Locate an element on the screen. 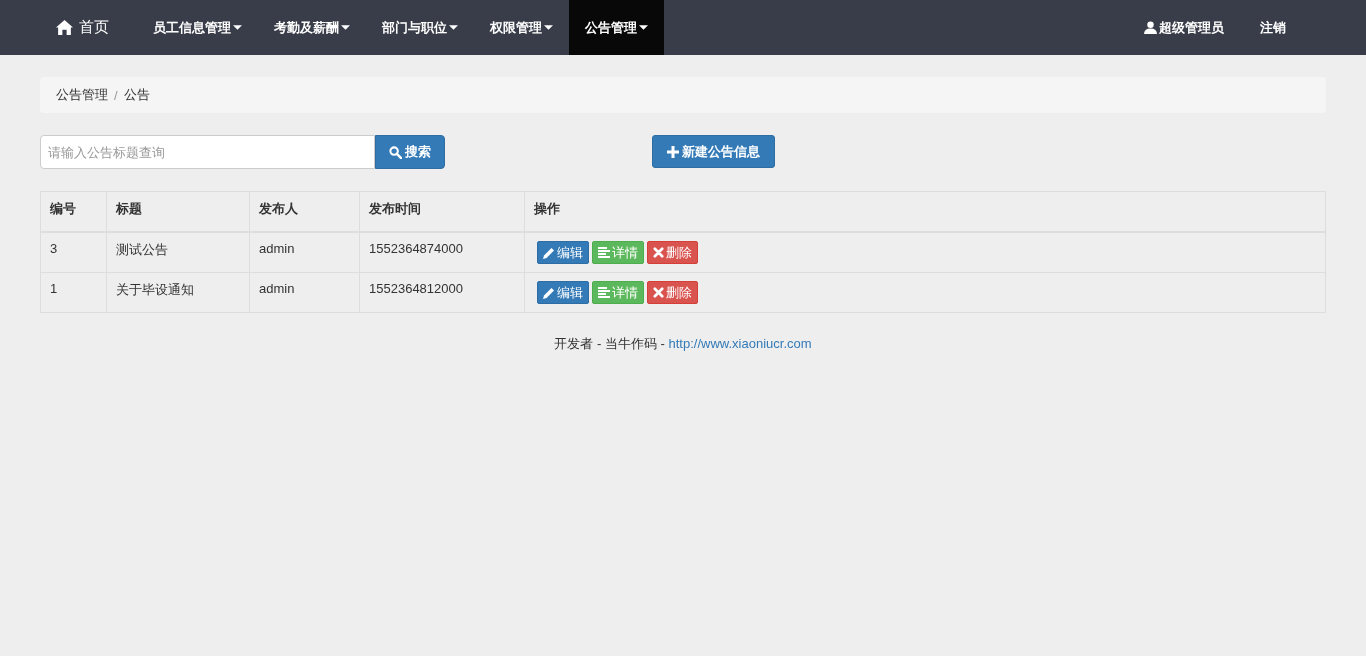  search-icon is located at coordinates (395, 152).